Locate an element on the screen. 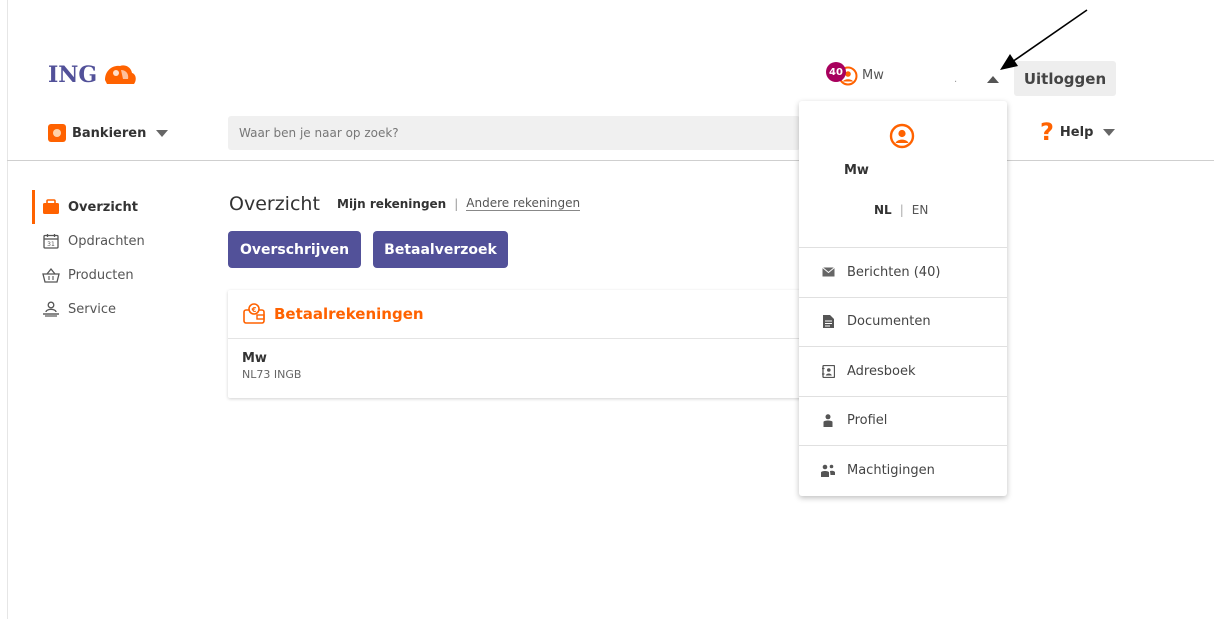 This screenshot has height=619, width=1214. tab-mijn-rekeningen: Mijn rekeningen is located at coordinates (391, 204).